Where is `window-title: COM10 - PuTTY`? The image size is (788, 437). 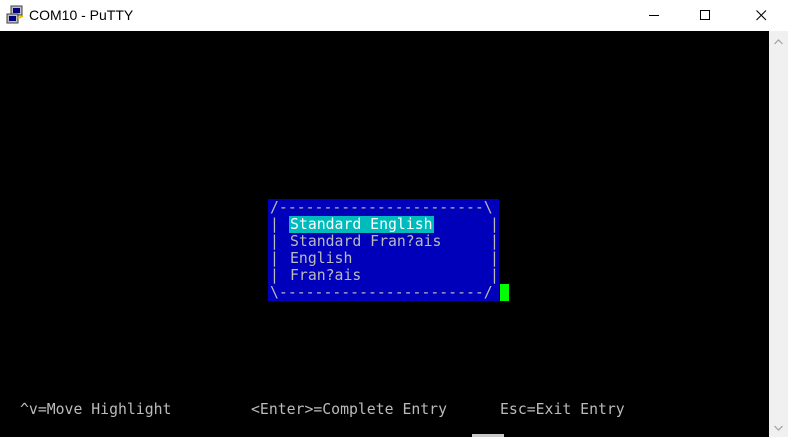 window-title: COM10 - PuTTY is located at coordinates (81, 15).